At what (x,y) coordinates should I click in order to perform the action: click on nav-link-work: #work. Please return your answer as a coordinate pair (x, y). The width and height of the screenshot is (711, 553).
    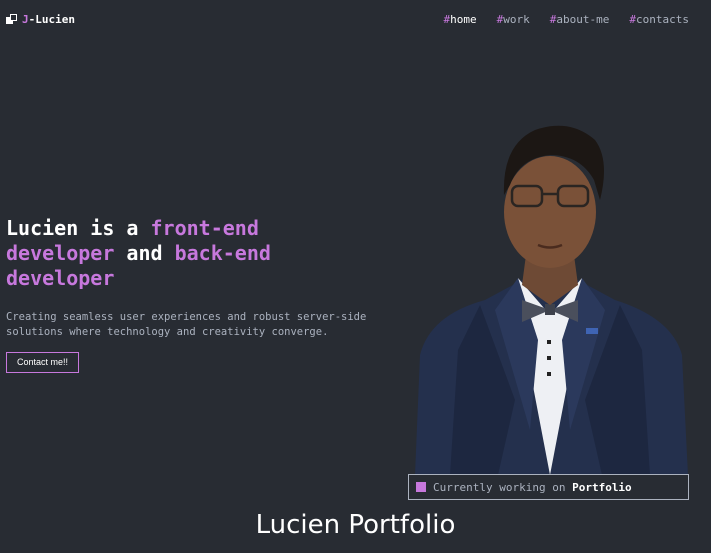
    Looking at the image, I should click on (513, 19).